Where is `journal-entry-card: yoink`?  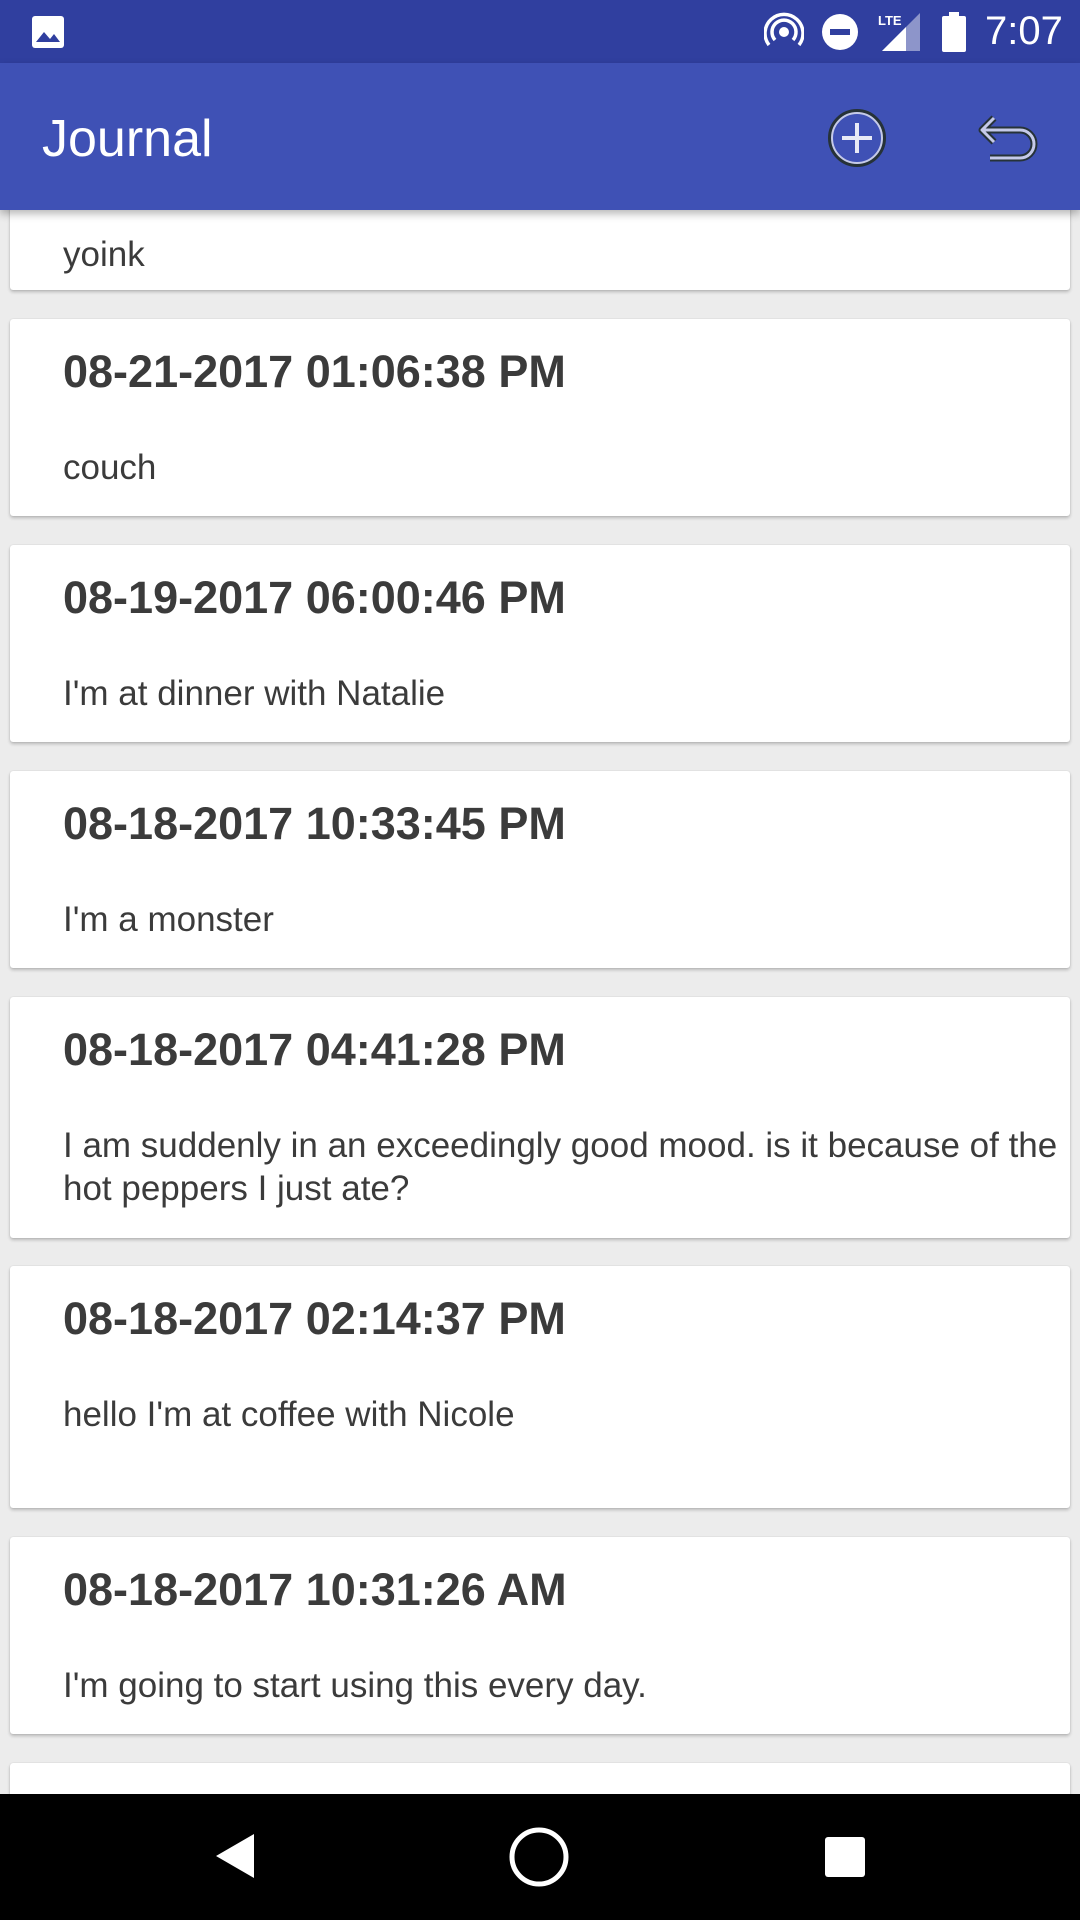 journal-entry-card: yoink is located at coordinates (540, 250).